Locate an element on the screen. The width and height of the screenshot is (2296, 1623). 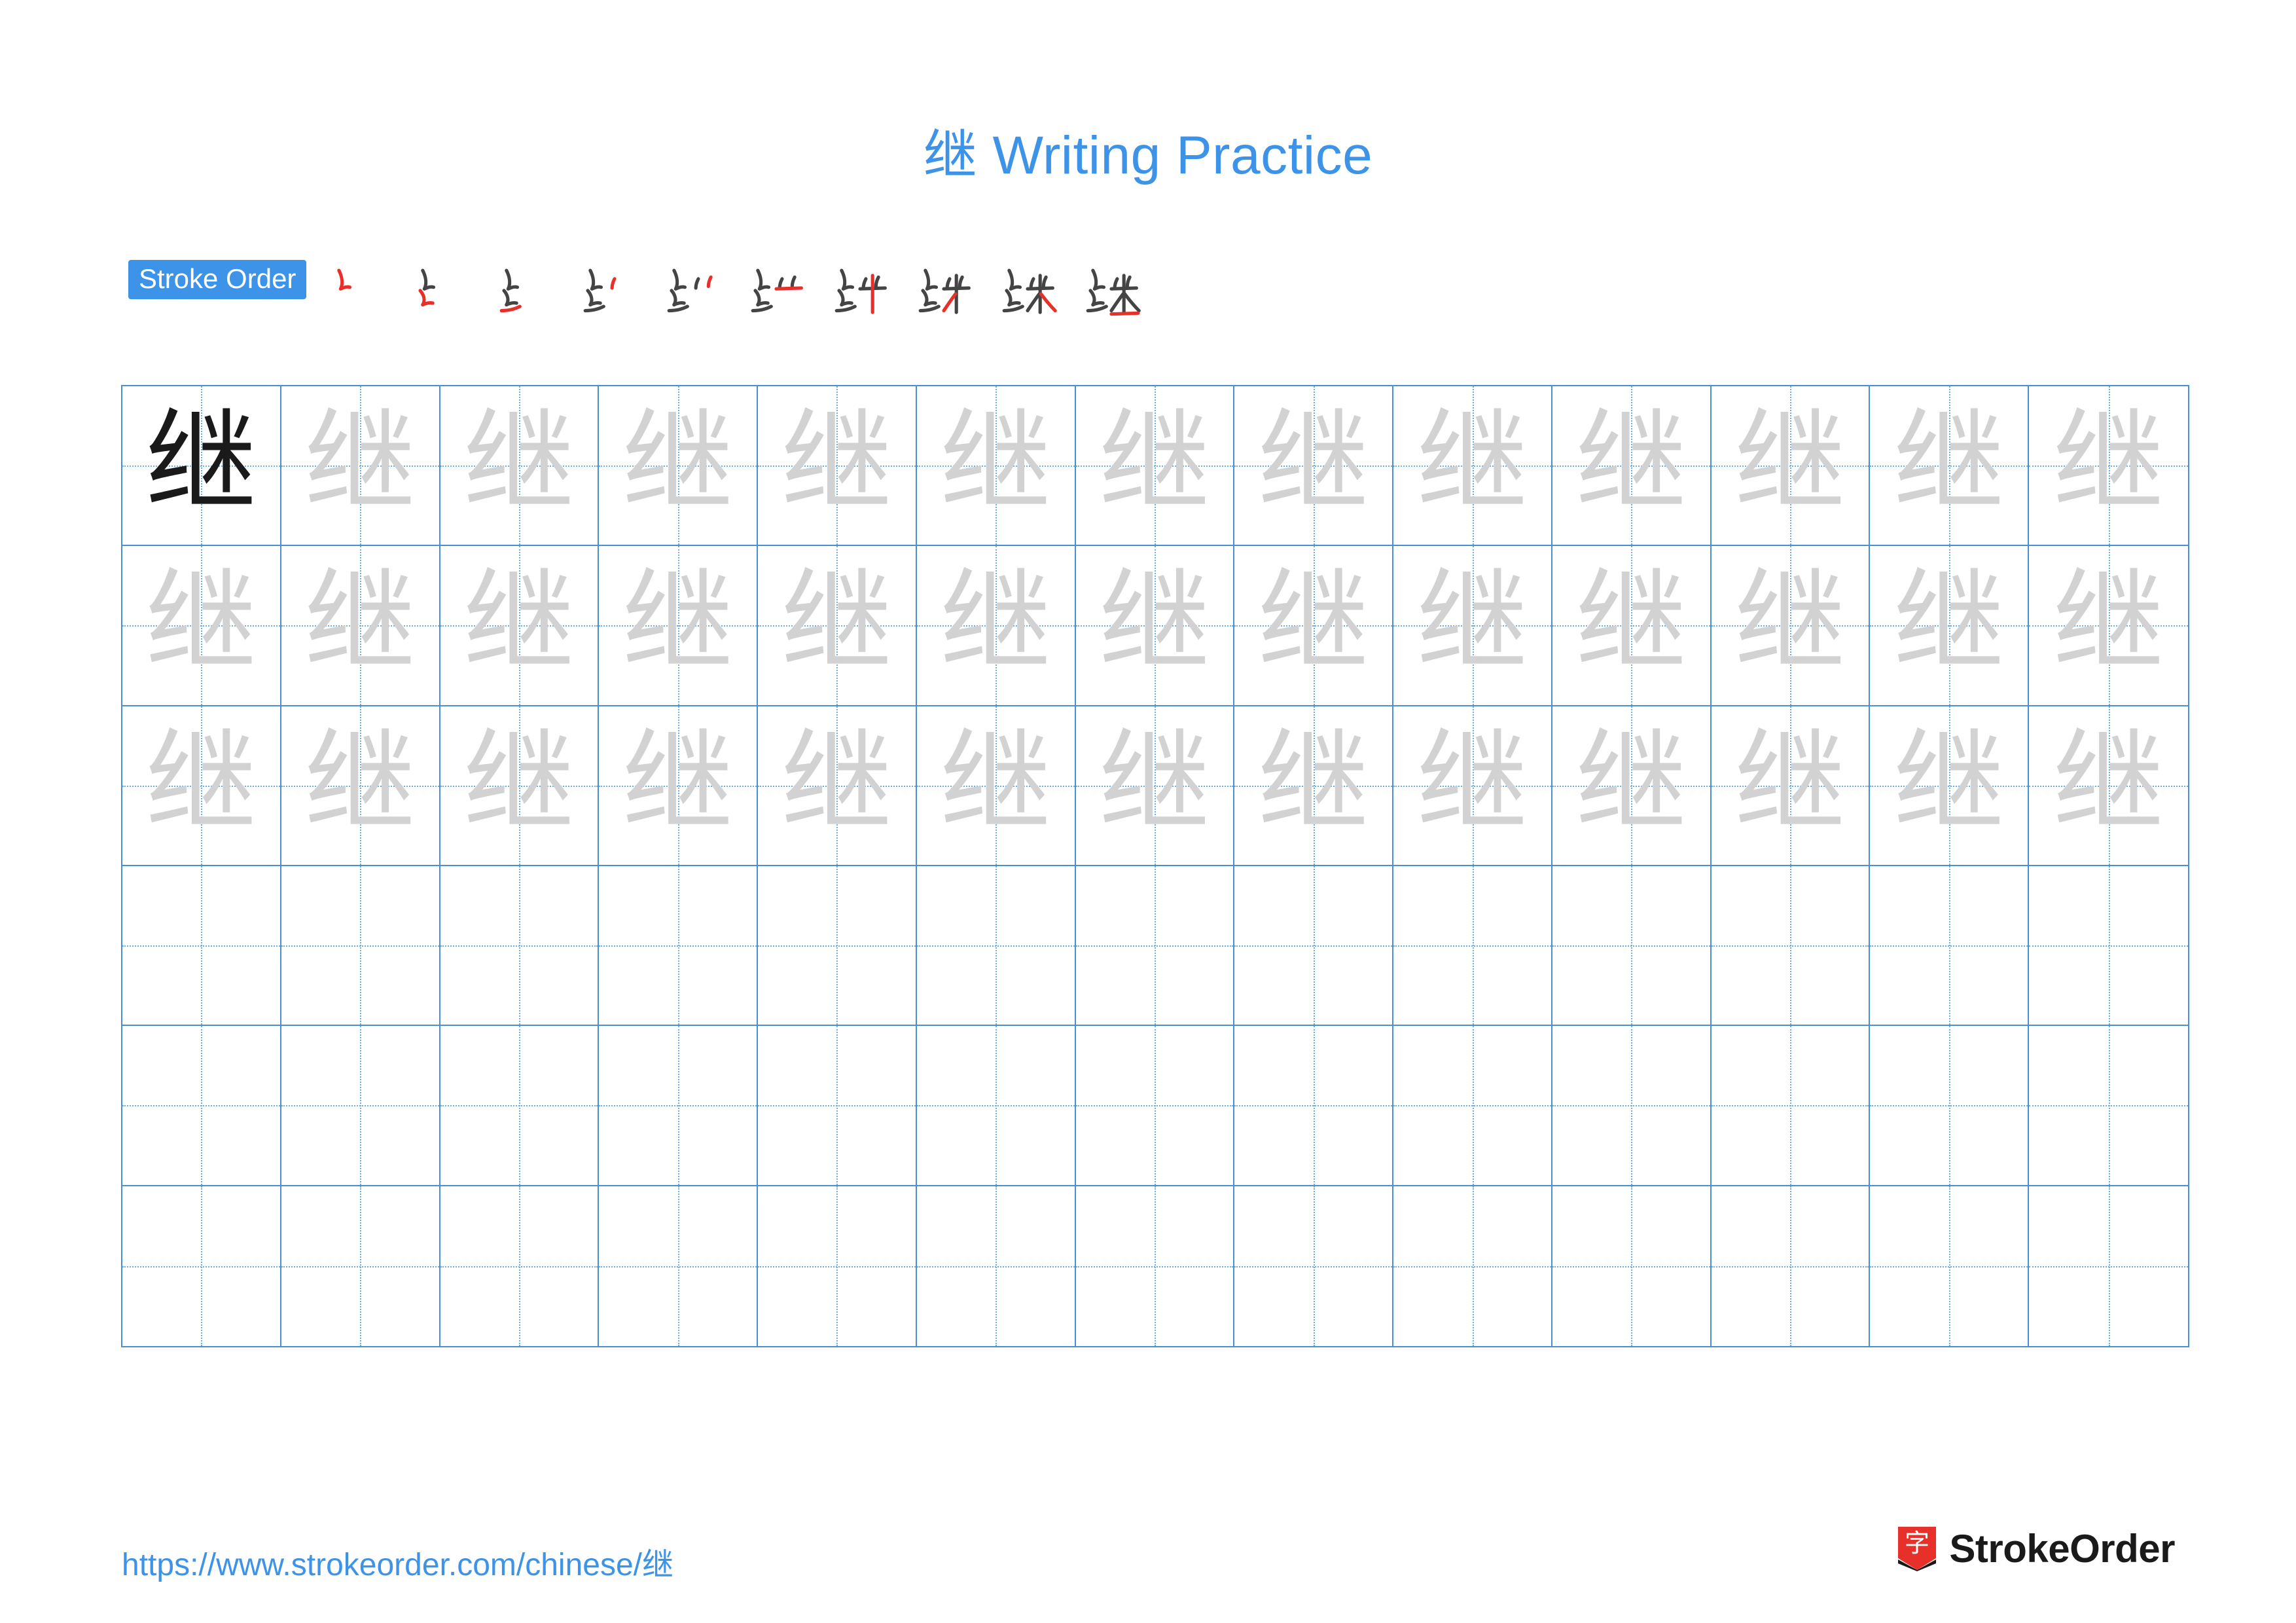
footer-url-link: https://www.strokeorder.com/chinese/继 is located at coordinates (397, 1561).